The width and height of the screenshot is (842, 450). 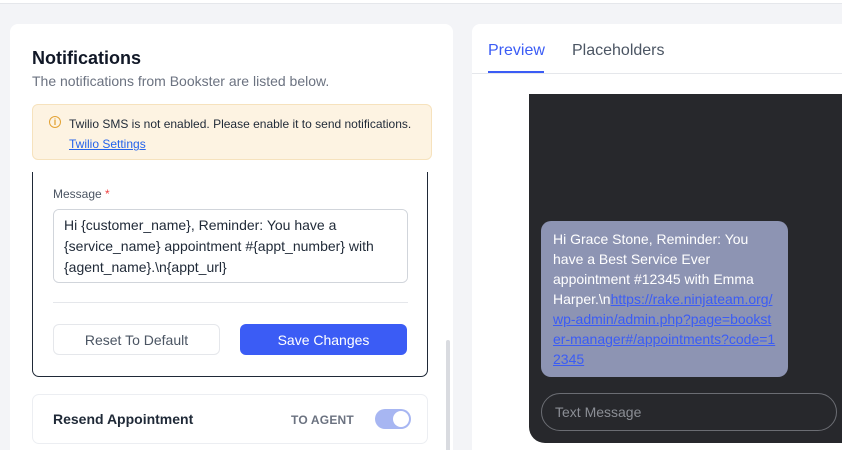 What do you see at coordinates (323, 339) in the screenshot?
I see `save-changes-button: Save Changes` at bounding box center [323, 339].